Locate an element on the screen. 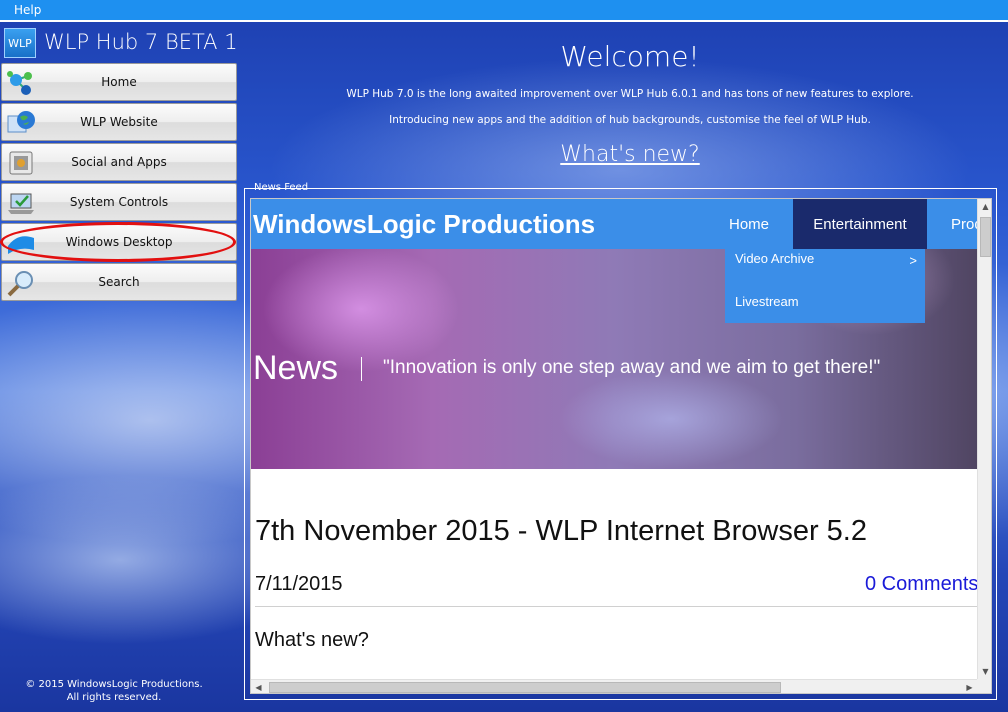 The image size is (1008, 712). search-button-label: Search is located at coordinates (119, 282).